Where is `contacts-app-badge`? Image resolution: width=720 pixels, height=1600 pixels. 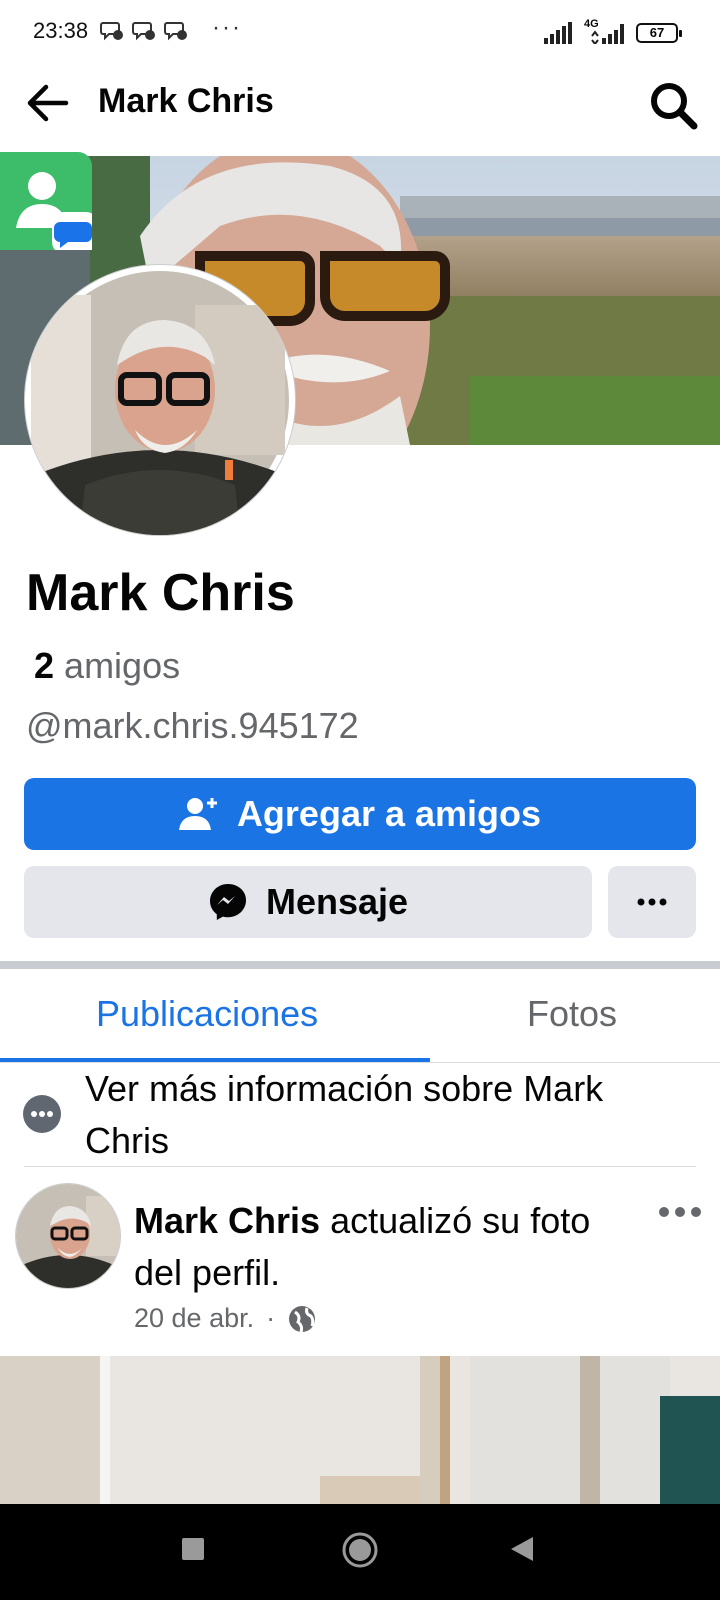
contacts-app-badge is located at coordinates (49, 203).